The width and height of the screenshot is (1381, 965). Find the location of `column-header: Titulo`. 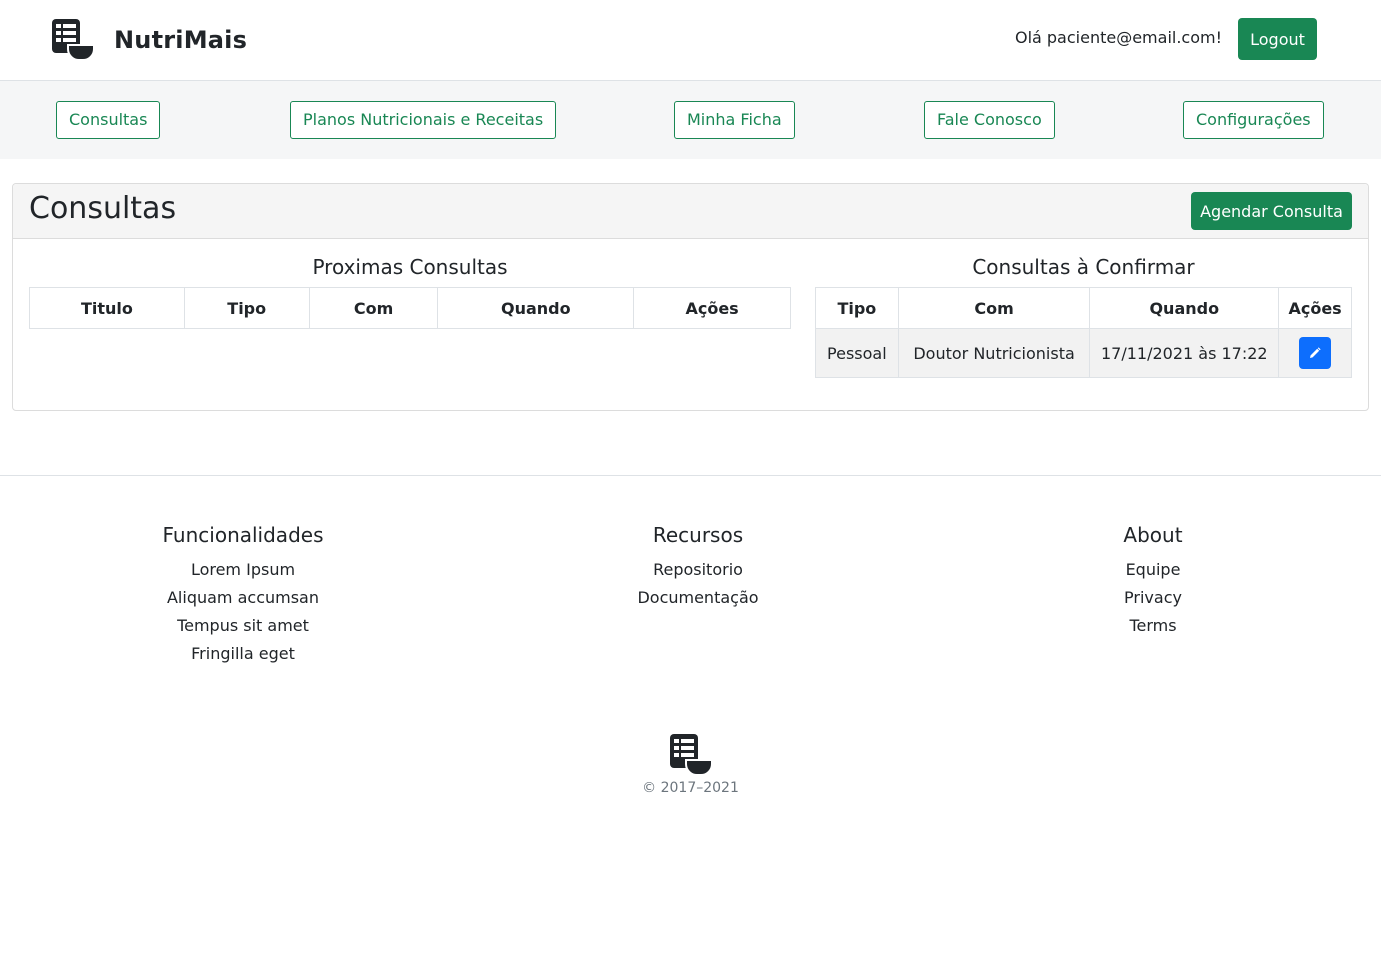

column-header: Titulo is located at coordinates (107, 308).